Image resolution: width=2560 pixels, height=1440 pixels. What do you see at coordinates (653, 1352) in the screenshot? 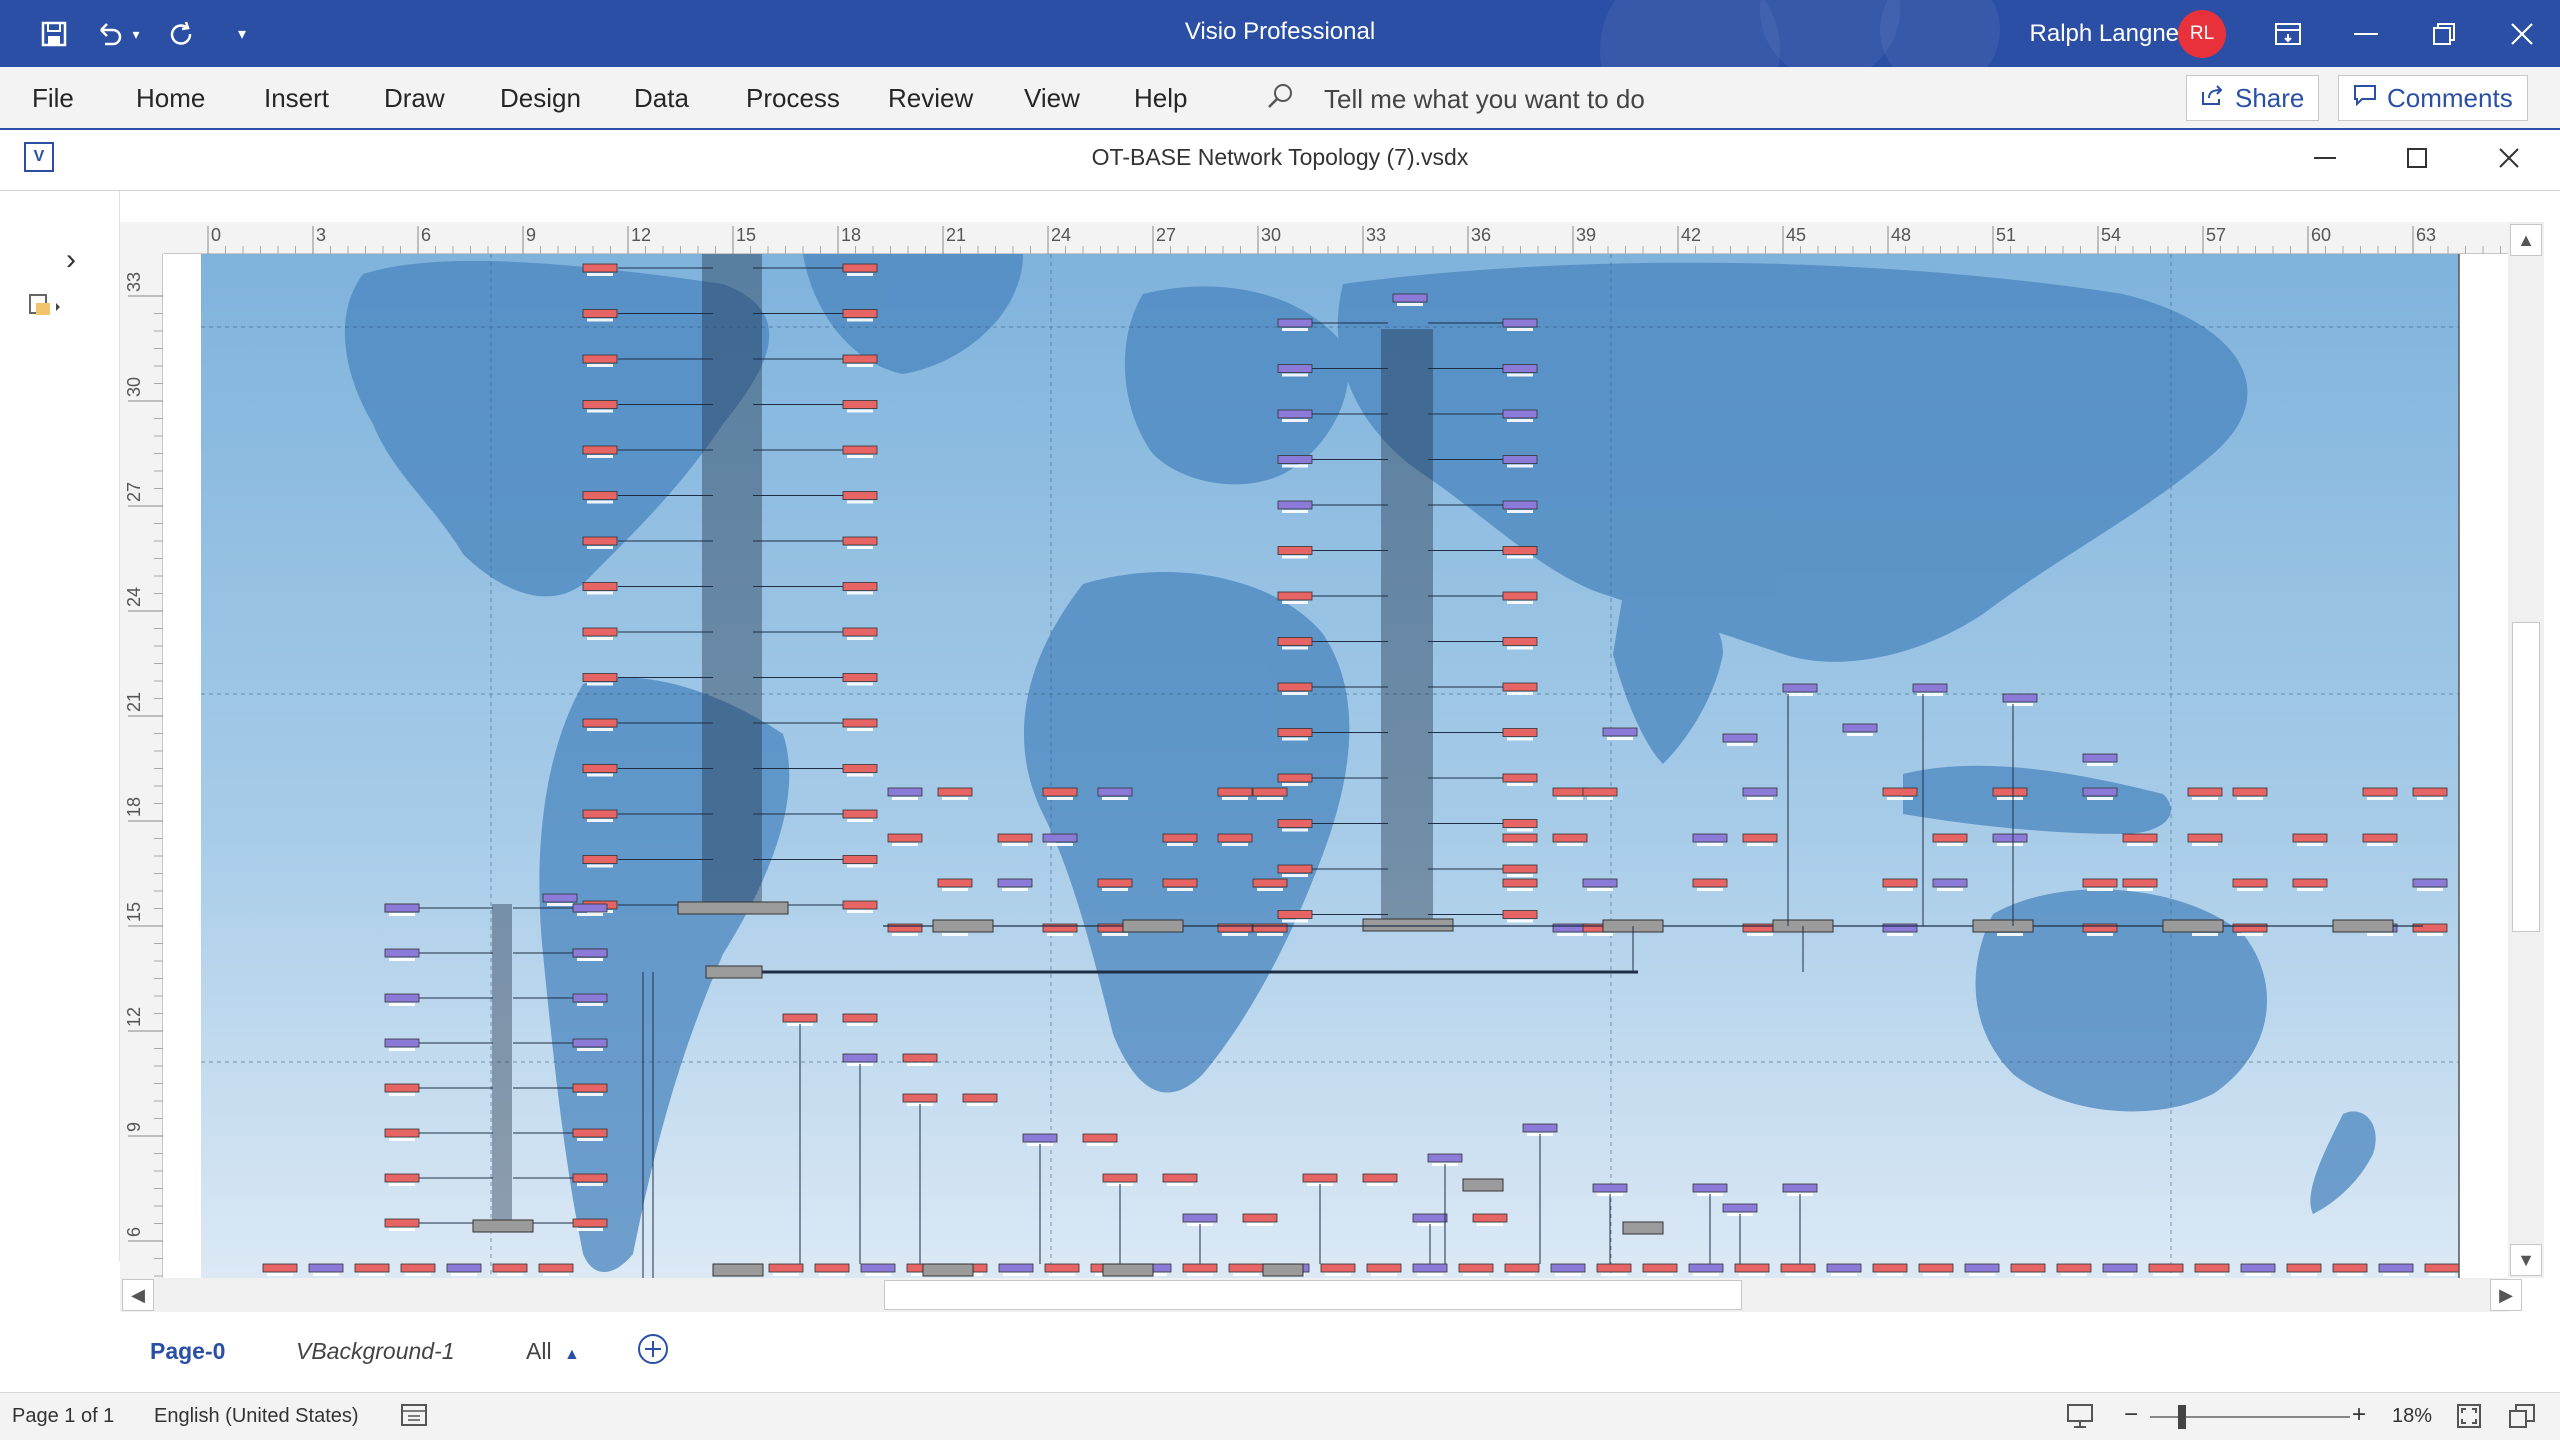
I see `add-page-icon` at bounding box center [653, 1352].